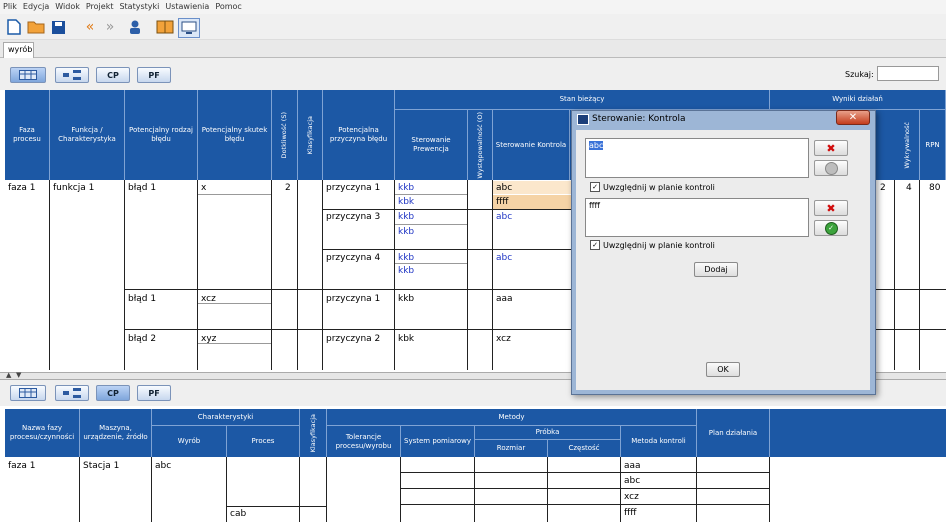 The height and width of the screenshot is (522, 946). I want to click on header-czestosc: Częstość, so click(584, 448).